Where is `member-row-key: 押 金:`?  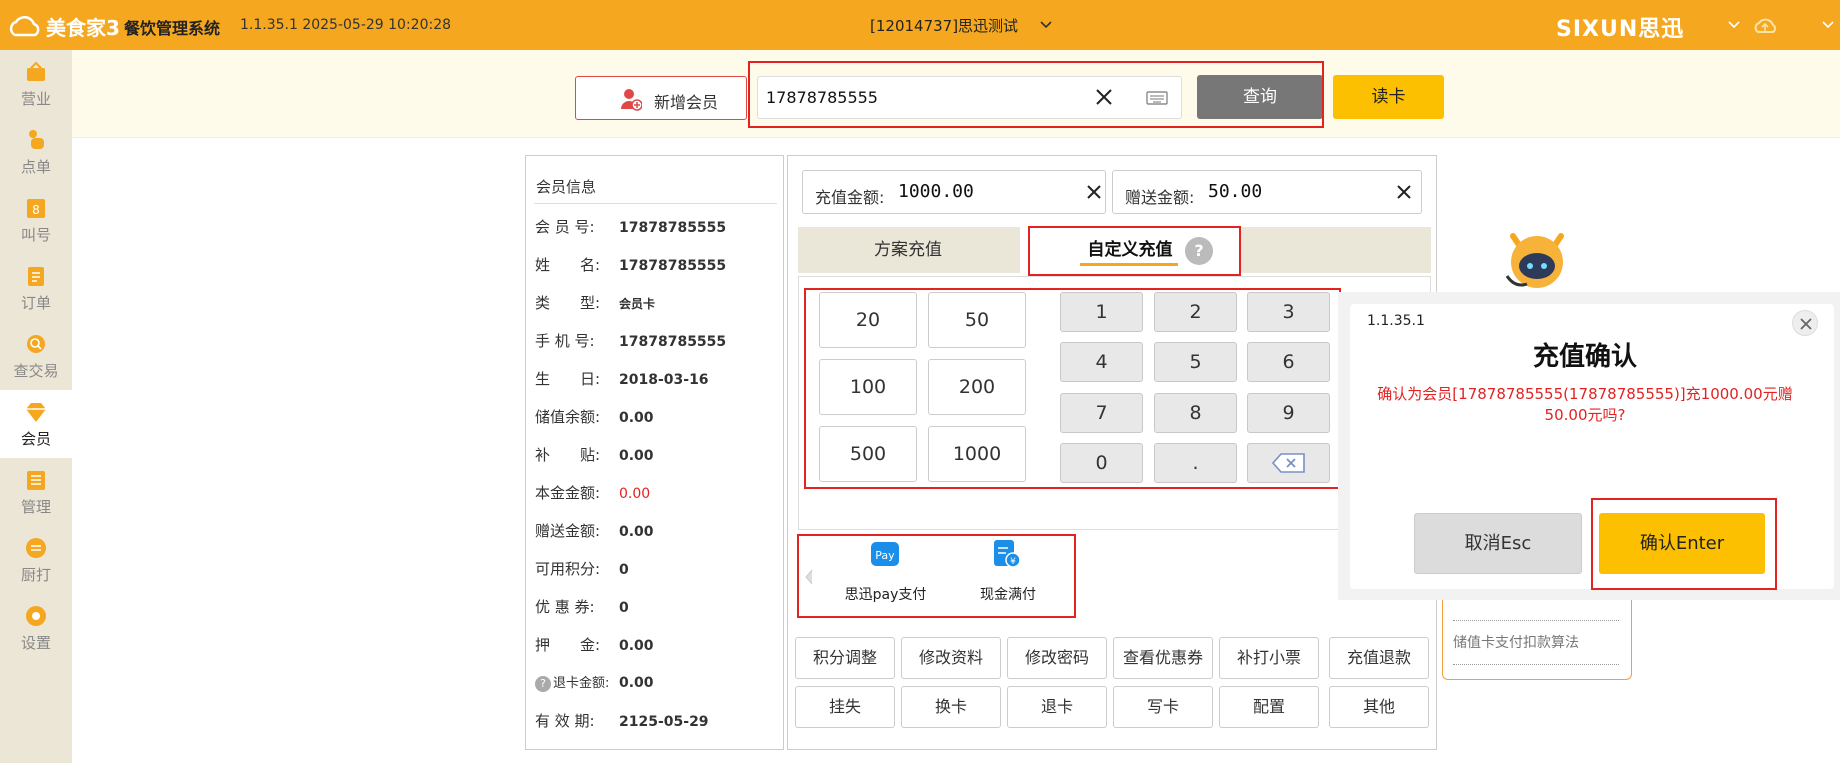
member-row-key: 押 金: is located at coordinates (568, 645).